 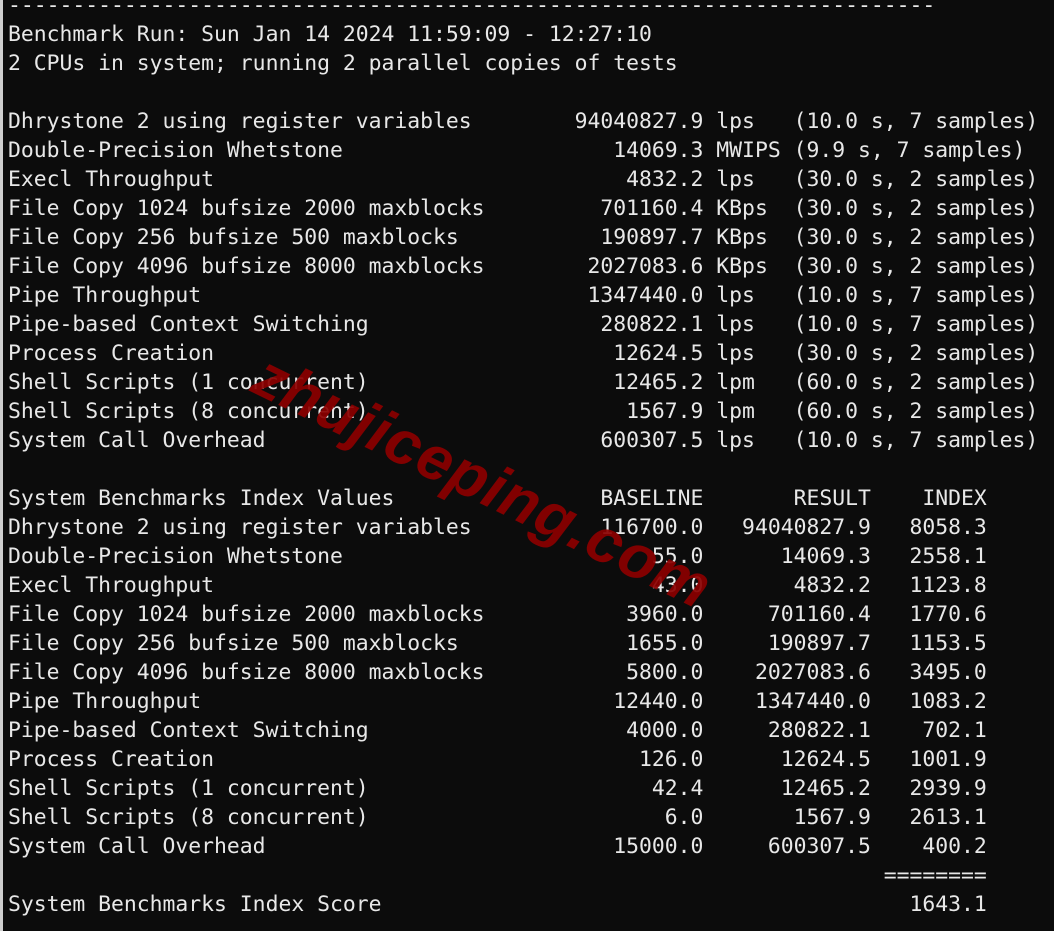 What do you see at coordinates (497, 701) in the screenshot?
I see `index-table-row: Pipe Throughput 12440.0 1347440.0 1083.2` at bounding box center [497, 701].